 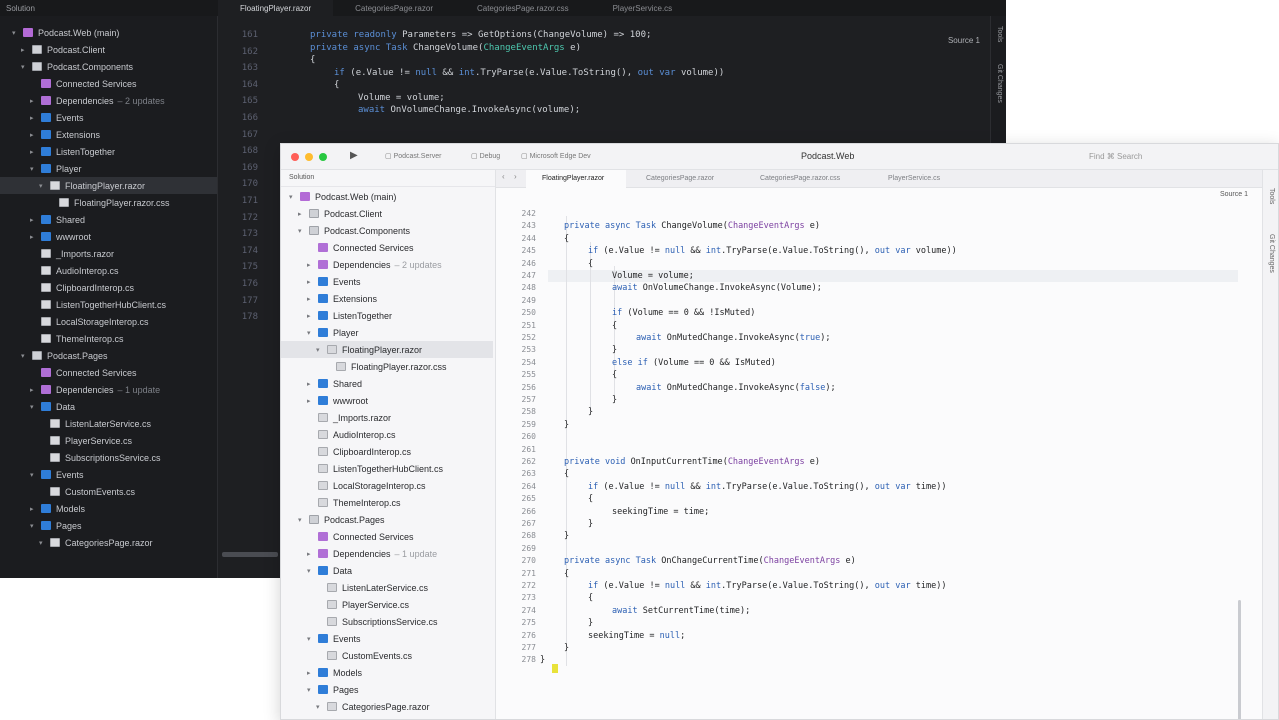 What do you see at coordinates (95, 389) in the screenshot?
I see `tree-item: ▸ Dependencies – 1 update` at bounding box center [95, 389].